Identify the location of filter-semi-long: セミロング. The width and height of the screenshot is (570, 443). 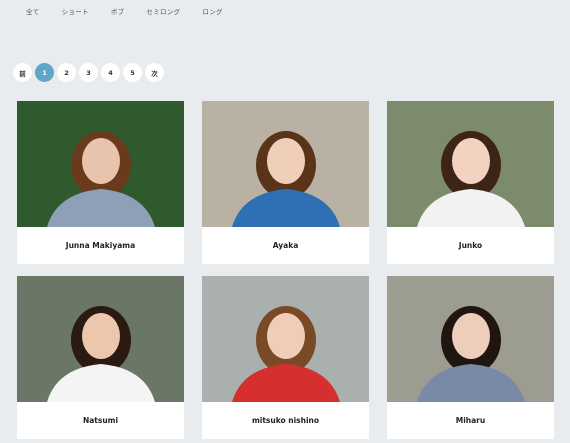
(163, 12).